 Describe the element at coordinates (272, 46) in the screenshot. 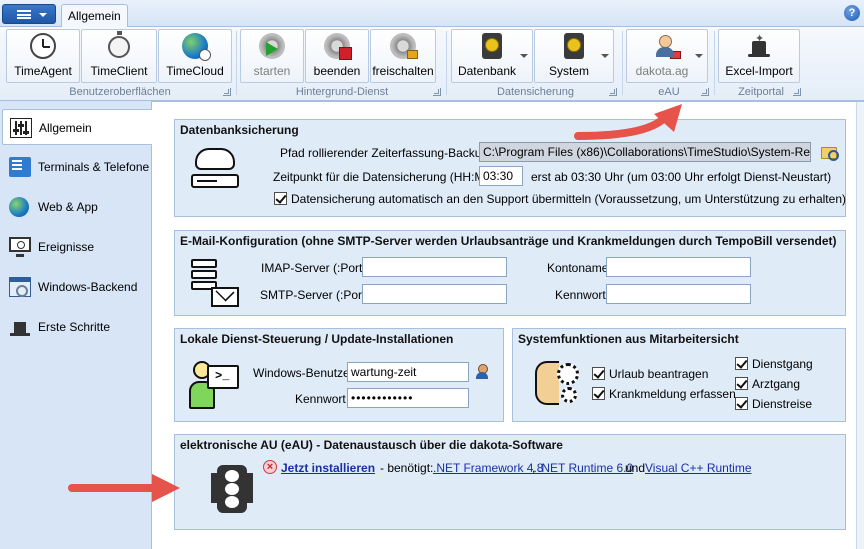

I see `gear-play-icon` at that location.